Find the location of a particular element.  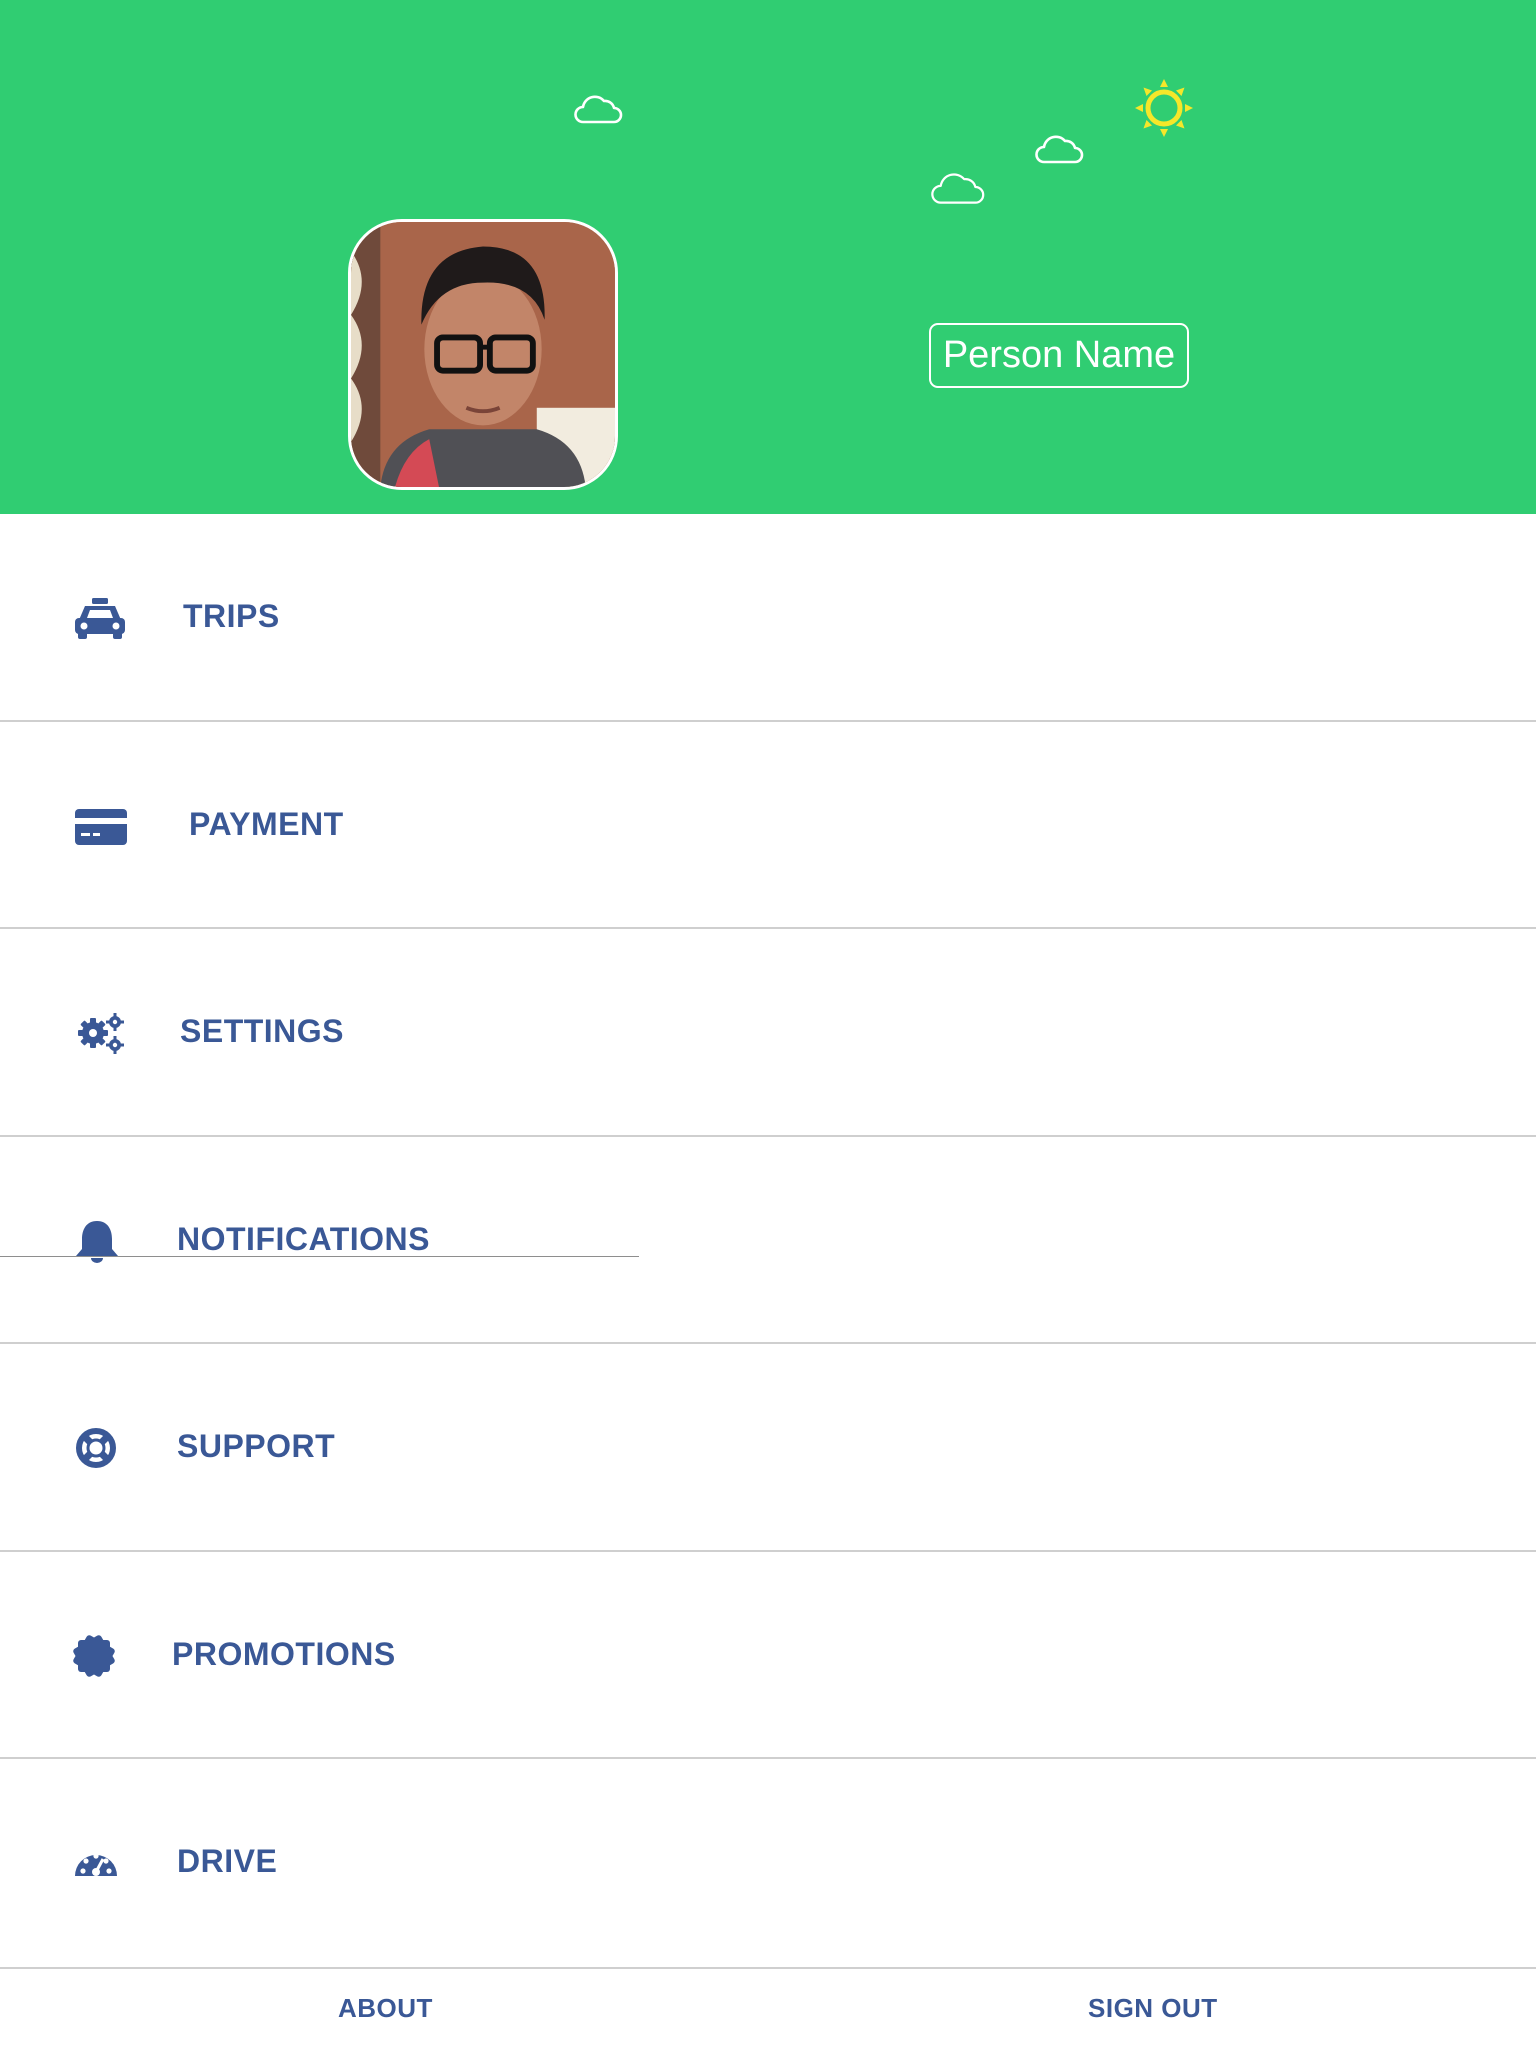

menu-item-promotions: PROMOTIONS is located at coordinates (768, 1655).